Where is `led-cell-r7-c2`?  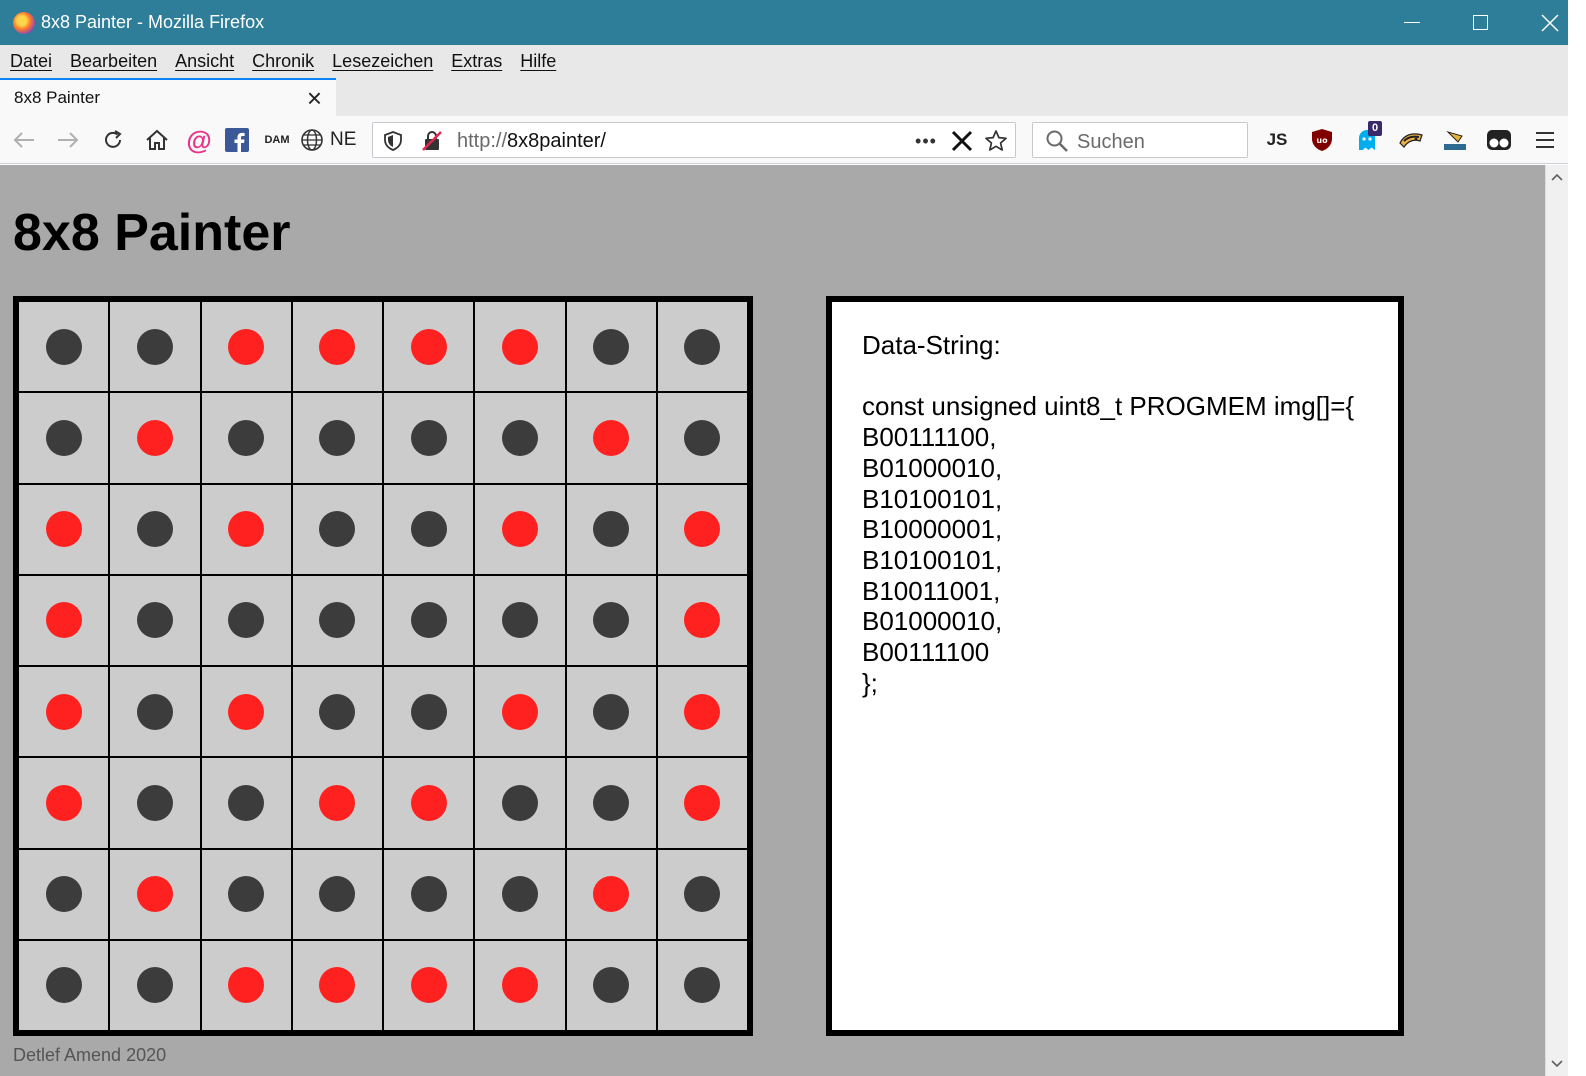 led-cell-r7-c2 is located at coordinates (155, 894).